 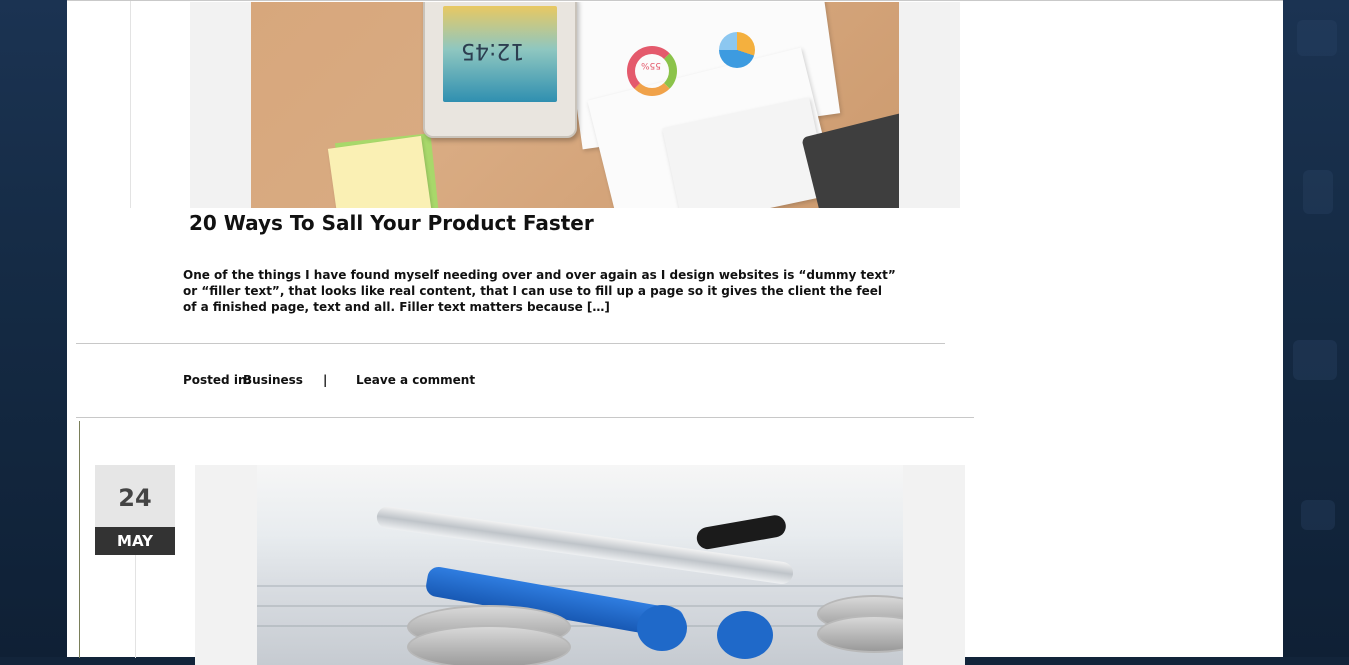 I want to click on outer-background-right, so click(x=1316, y=328).